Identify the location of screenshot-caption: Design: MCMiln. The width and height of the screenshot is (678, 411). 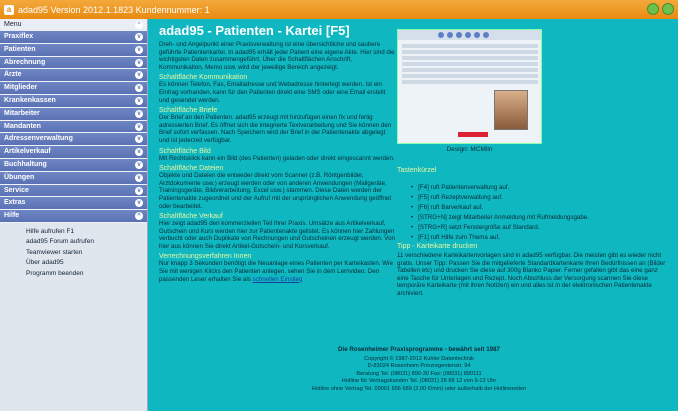
(469, 149).